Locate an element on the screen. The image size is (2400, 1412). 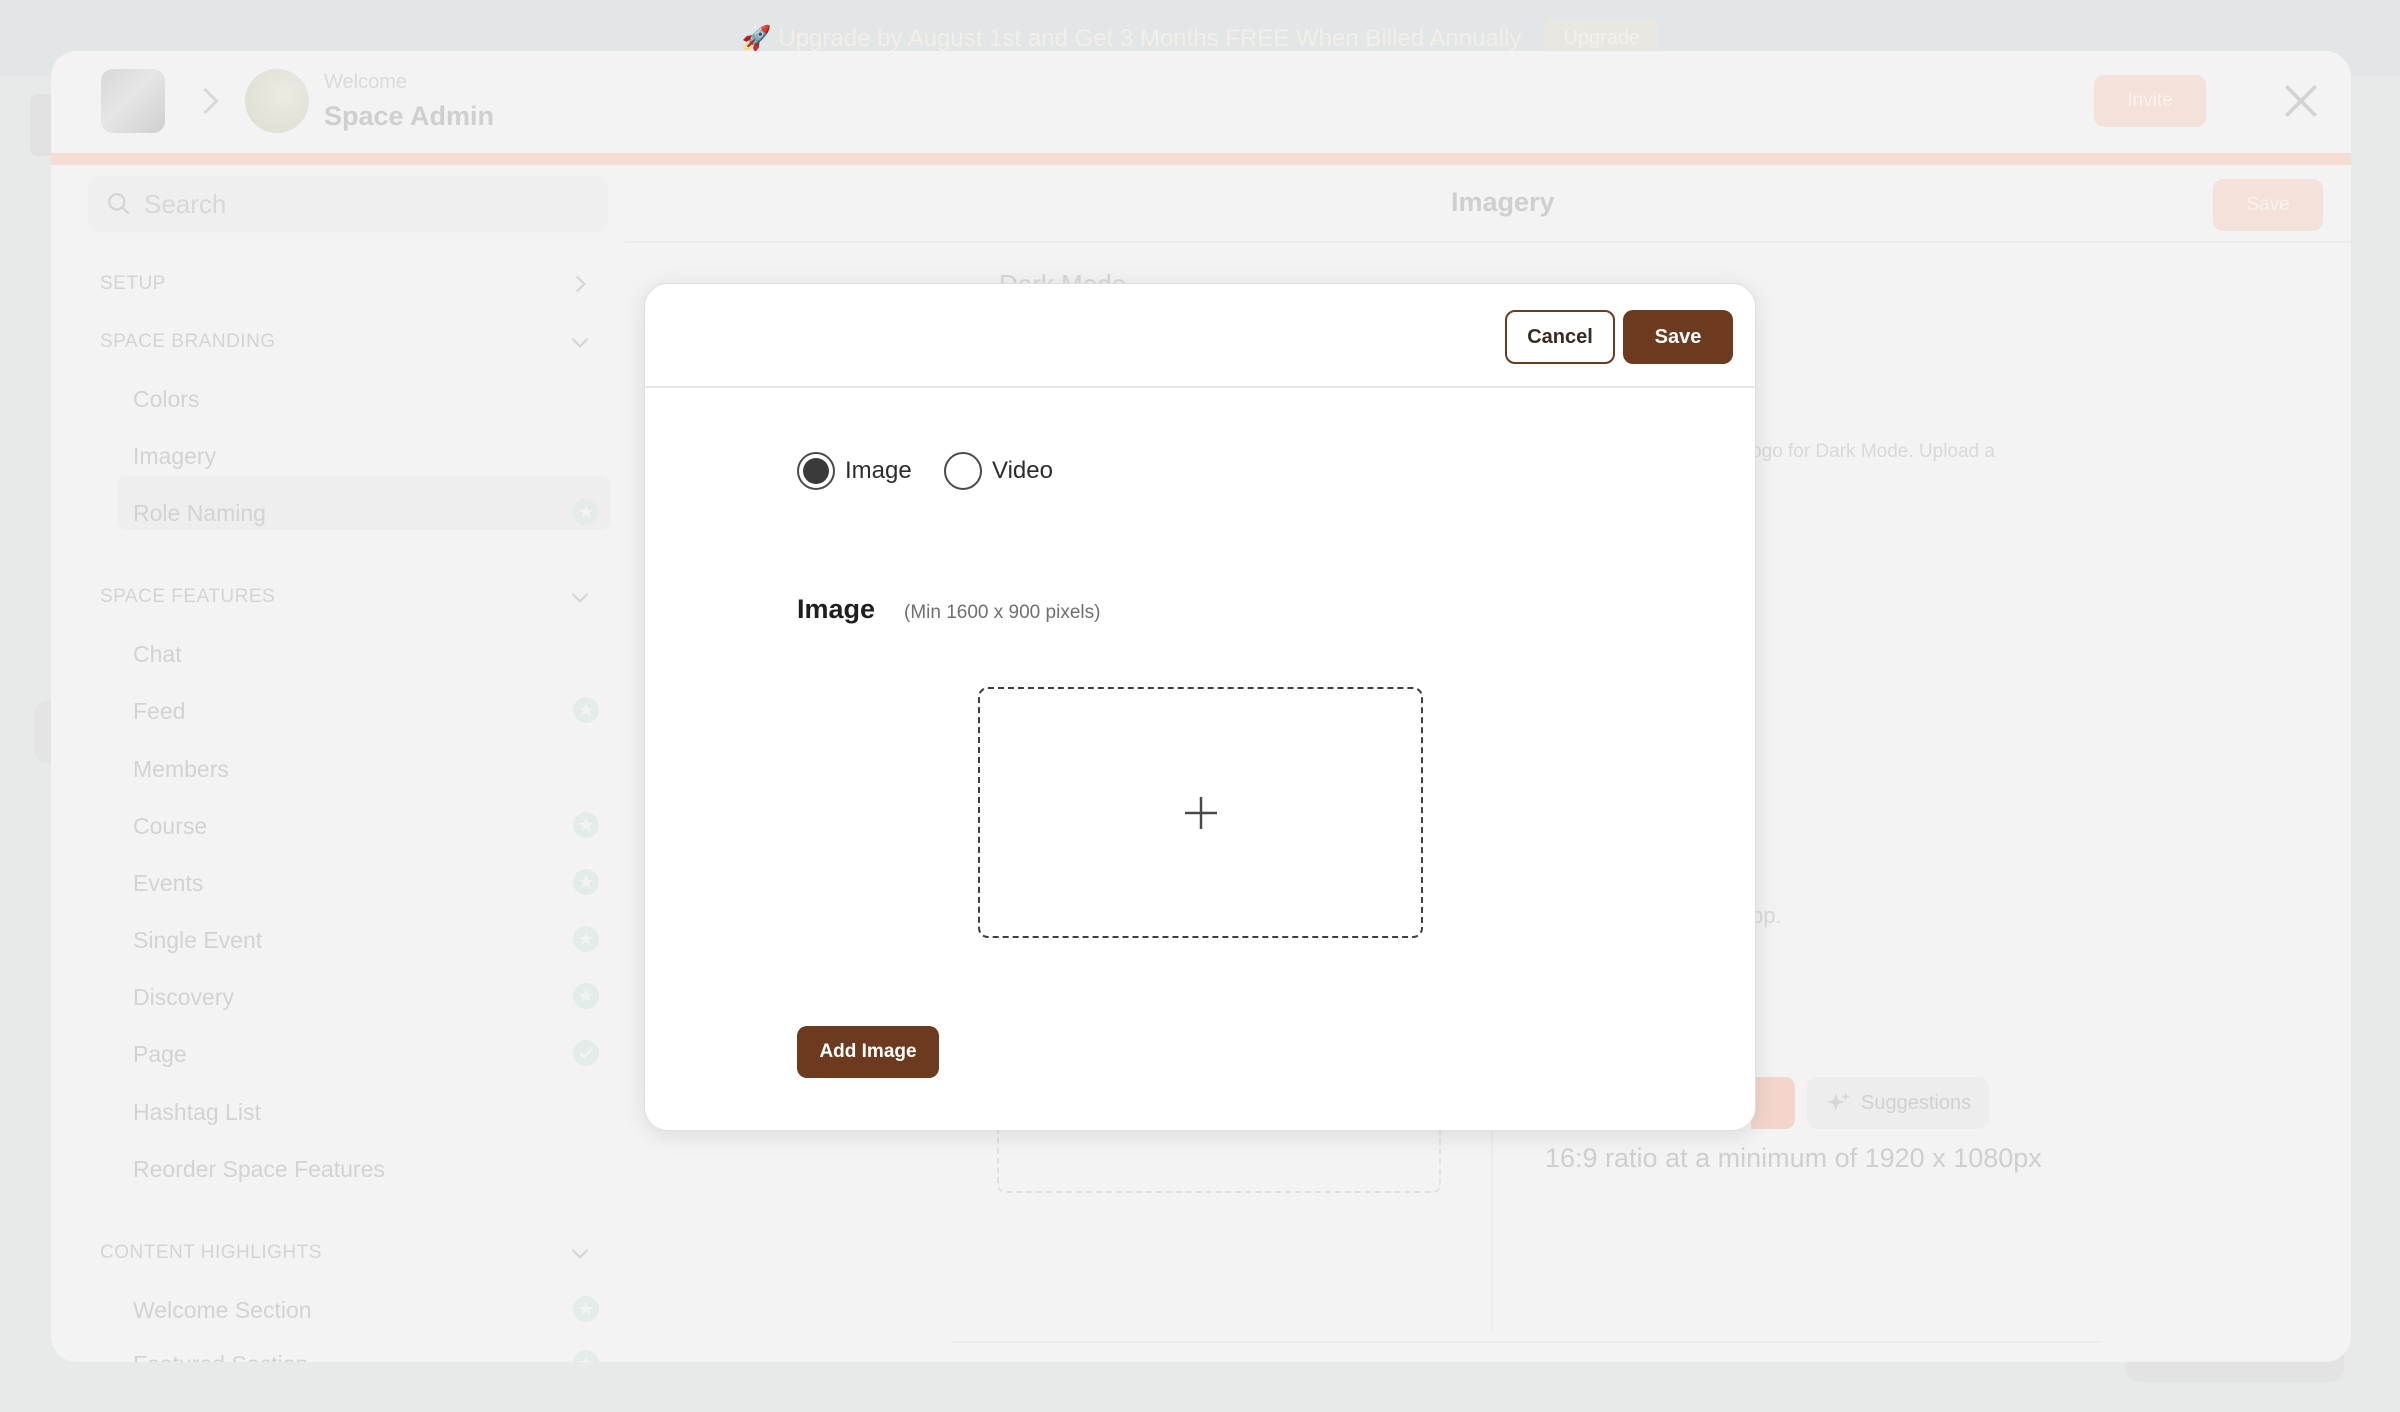
radio-video-option: Video is located at coordinates (998, 471).